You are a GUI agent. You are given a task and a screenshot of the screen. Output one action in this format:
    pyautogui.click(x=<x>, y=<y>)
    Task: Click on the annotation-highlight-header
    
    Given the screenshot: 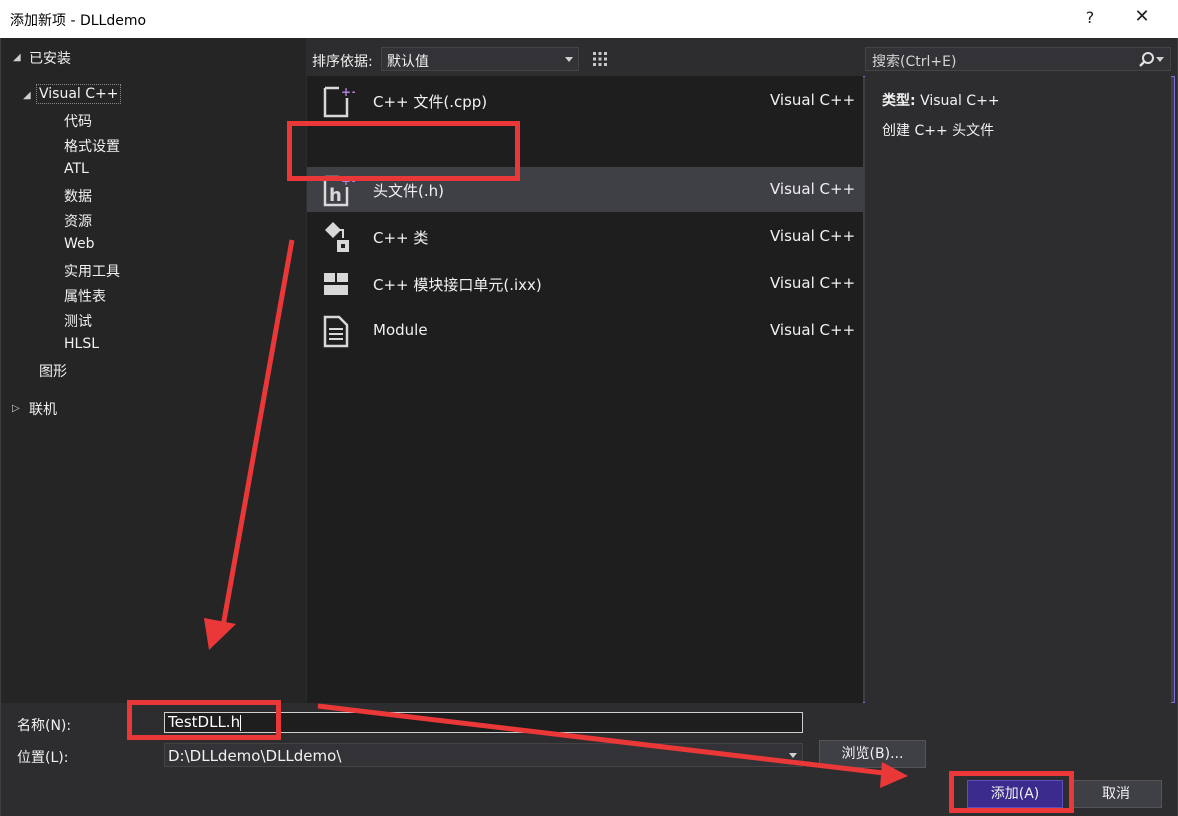 What is the action you would take?
    pyautogui.click(x=403, y=151)
    